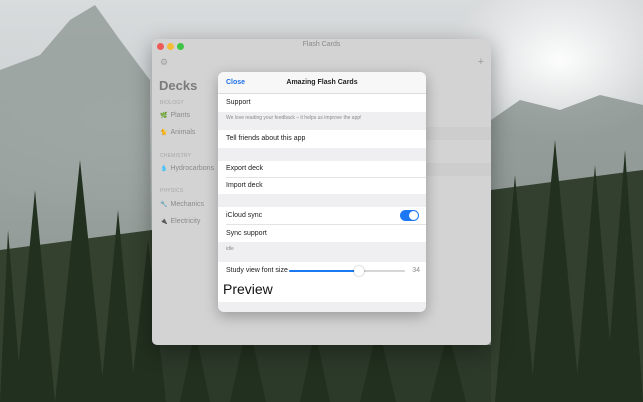 Image resolution: width=643 pixels, height=402 pixels. I want to click on section-header-biology: BIOLOGY, so click(172, 103).